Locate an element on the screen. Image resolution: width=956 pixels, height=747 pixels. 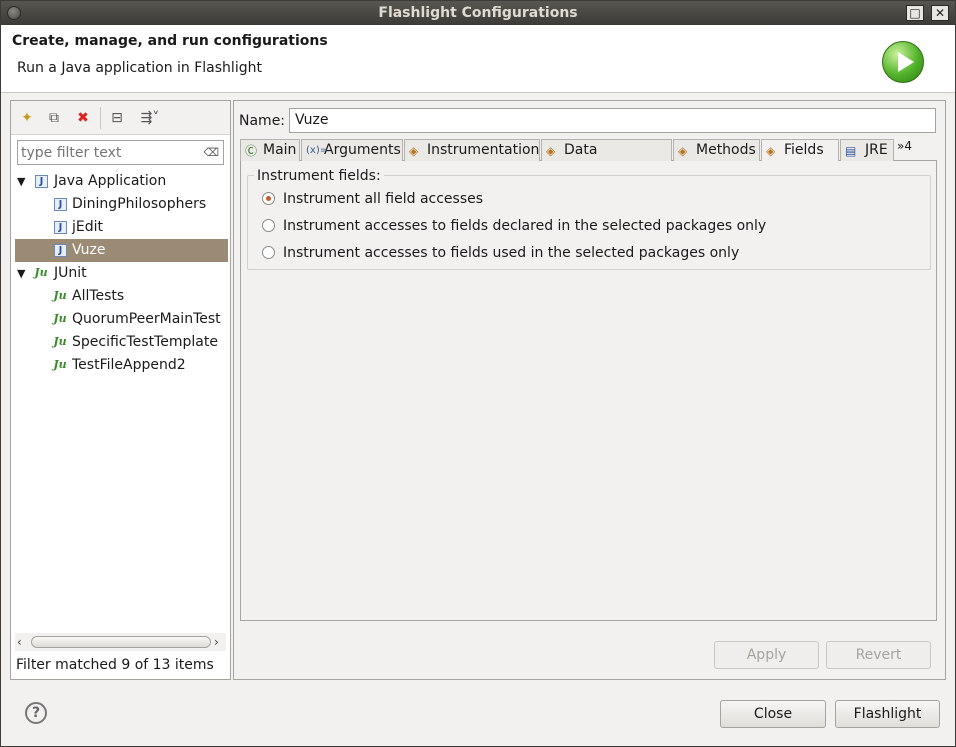
filter-menu-icon: ⇶˅ is located at coordinates (150, 118).